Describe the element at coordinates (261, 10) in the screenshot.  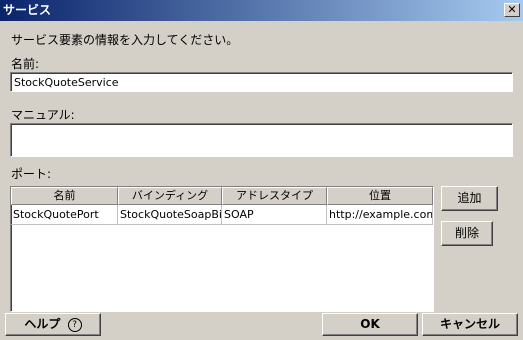
I see `title-bar: サービス ✕` at that location.